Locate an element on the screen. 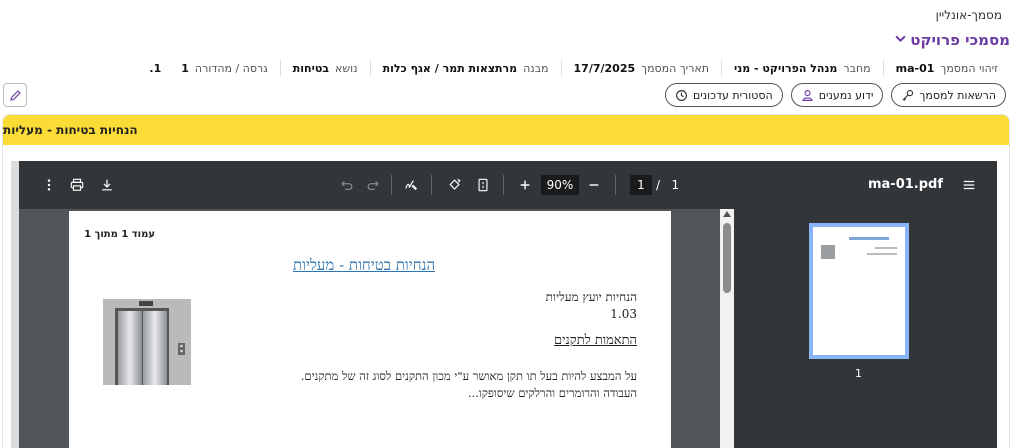  chevron-down-icon is located at coordinates (900, 40).